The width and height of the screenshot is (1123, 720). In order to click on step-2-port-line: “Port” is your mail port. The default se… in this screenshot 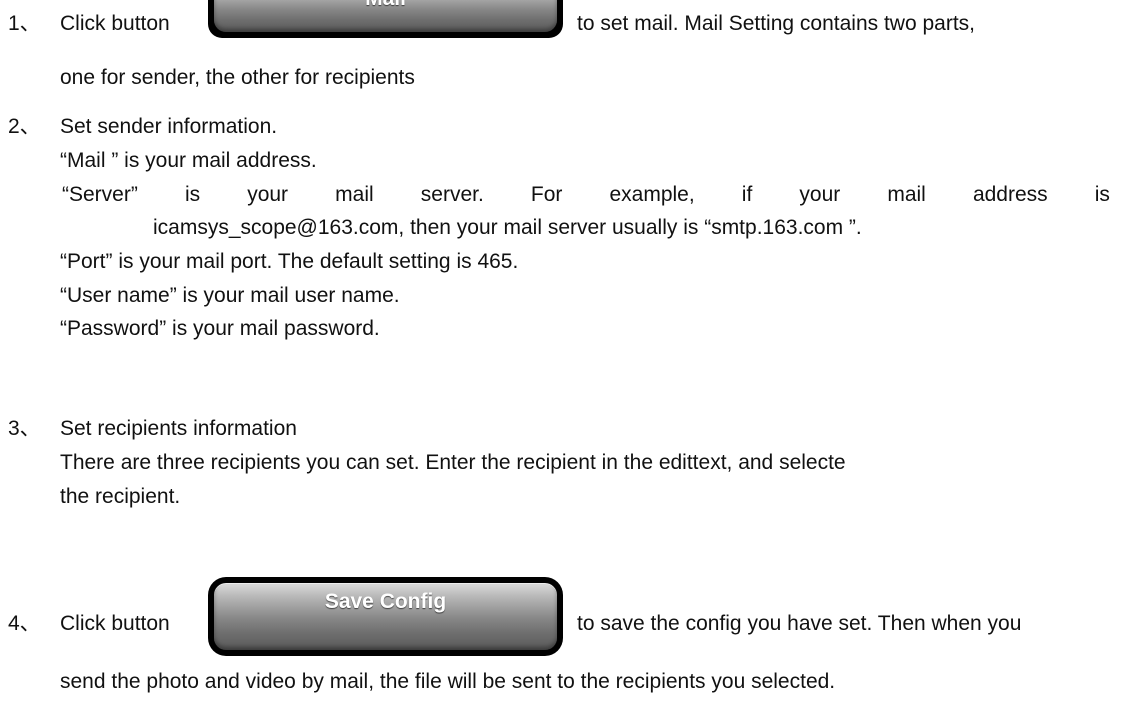, I will do `click(289, 261)`.